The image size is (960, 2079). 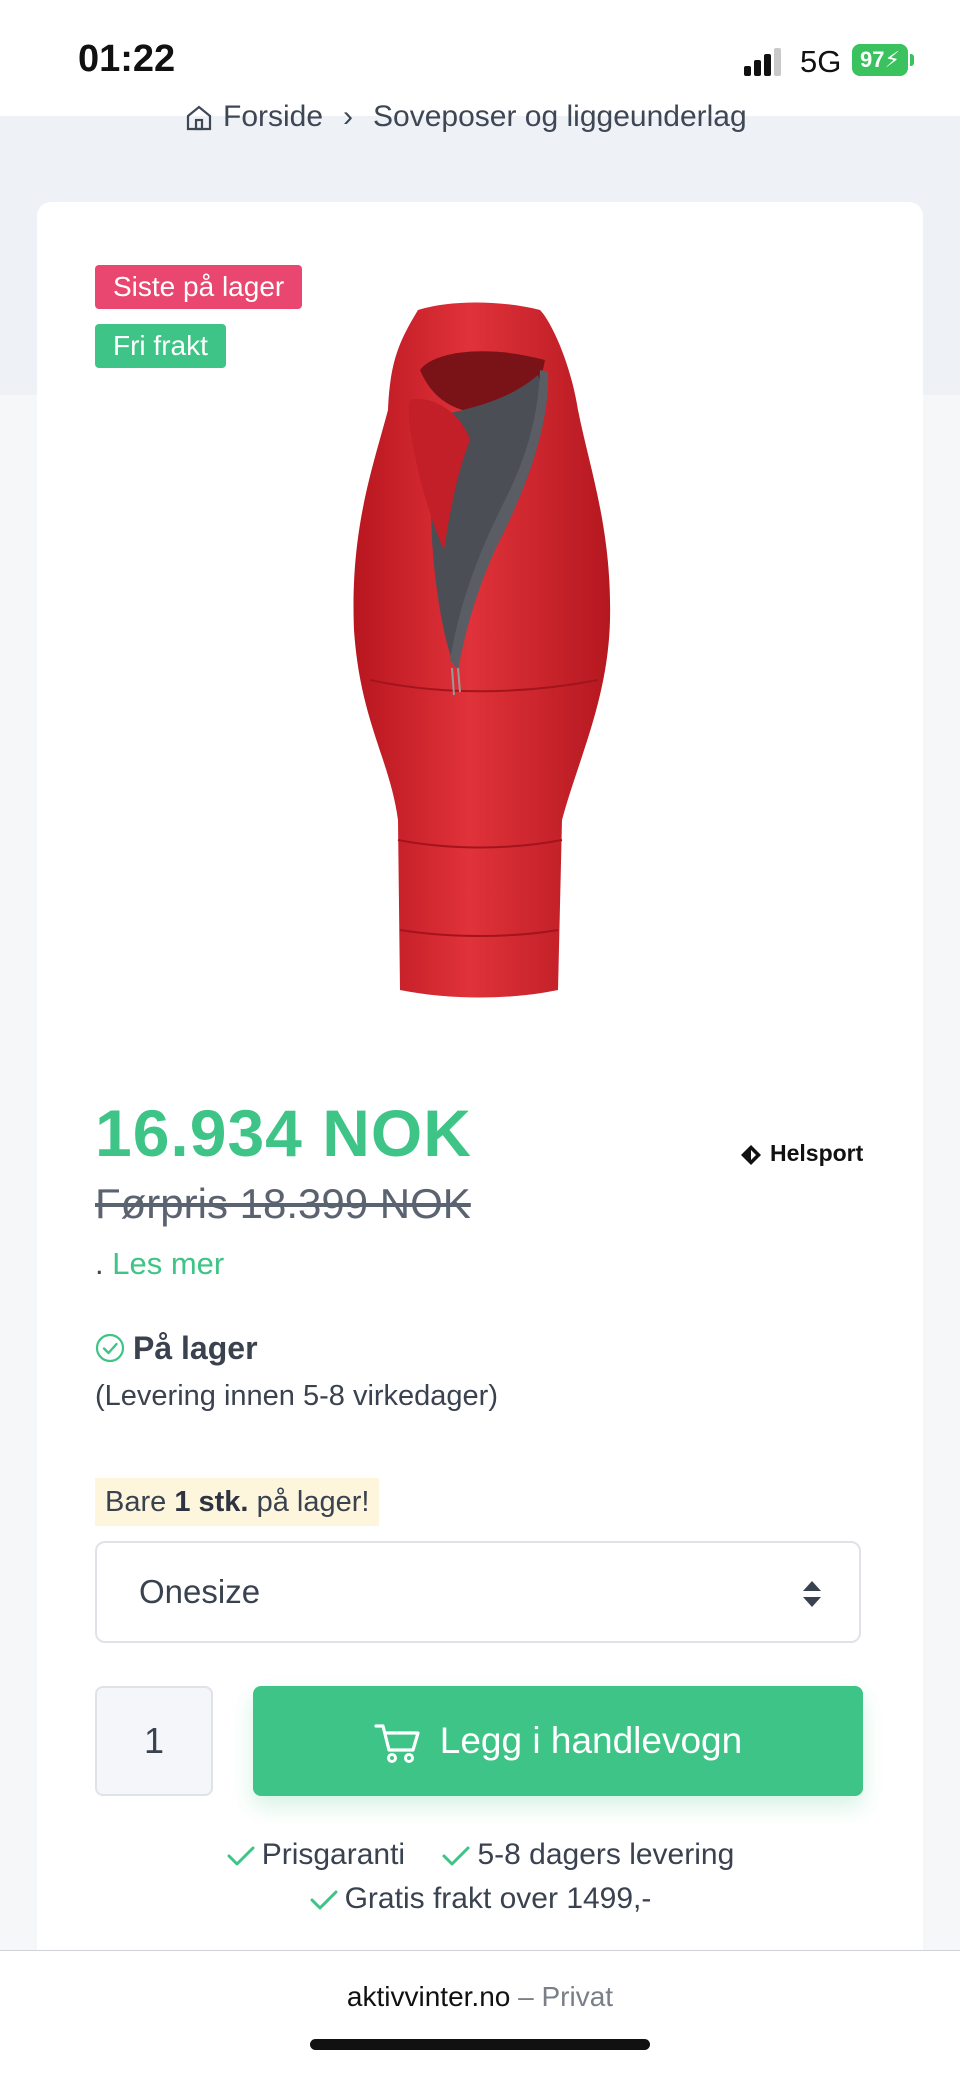 I want to click on browser-address-bar: aktivvinter.no – Privat, so click(x=480, y=2014).